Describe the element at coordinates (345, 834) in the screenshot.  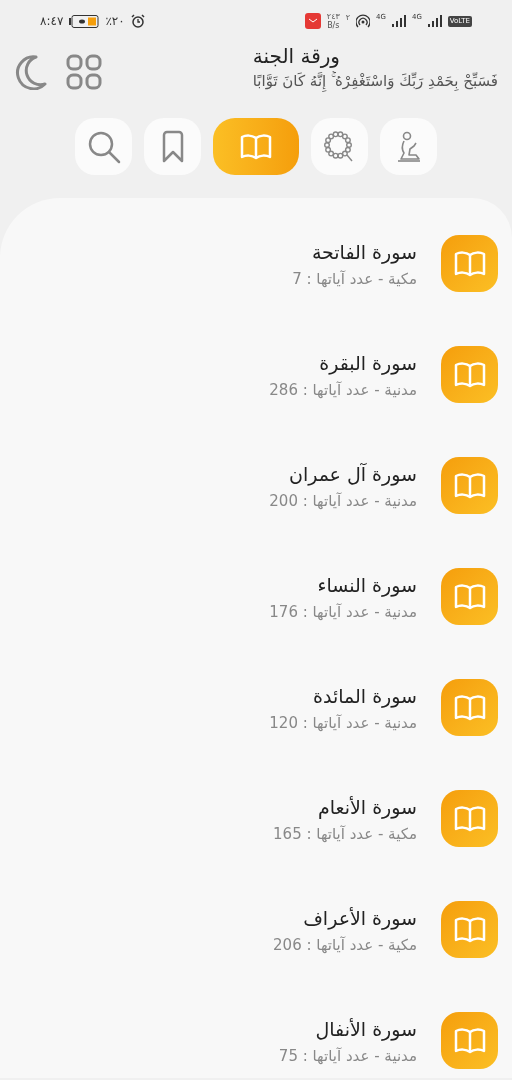
I see `surah-info: مكية - عدد آياتها : 165` at that location.